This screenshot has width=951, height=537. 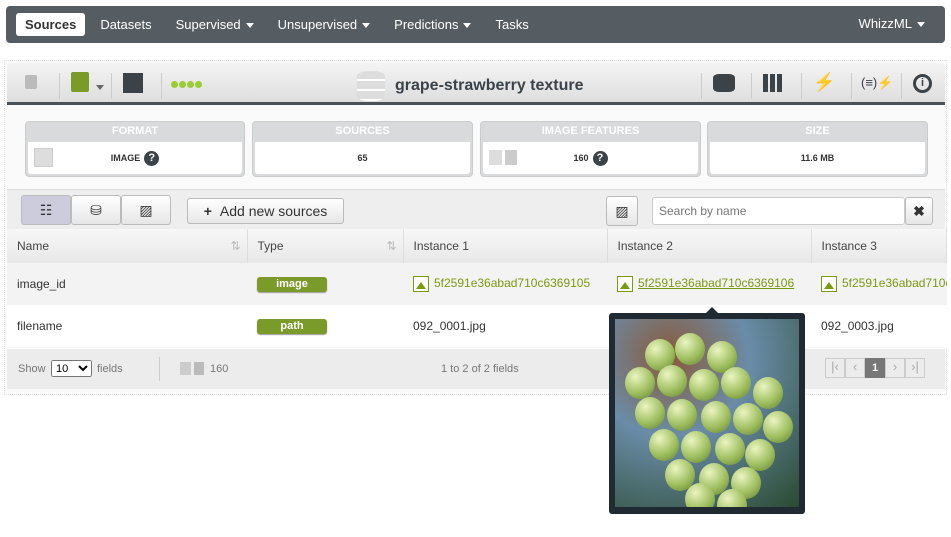 What do you see at coordinates (317, 24) in the screenshot?
I see `nav-label: Unsupervised` at bounding box center [317, 24].